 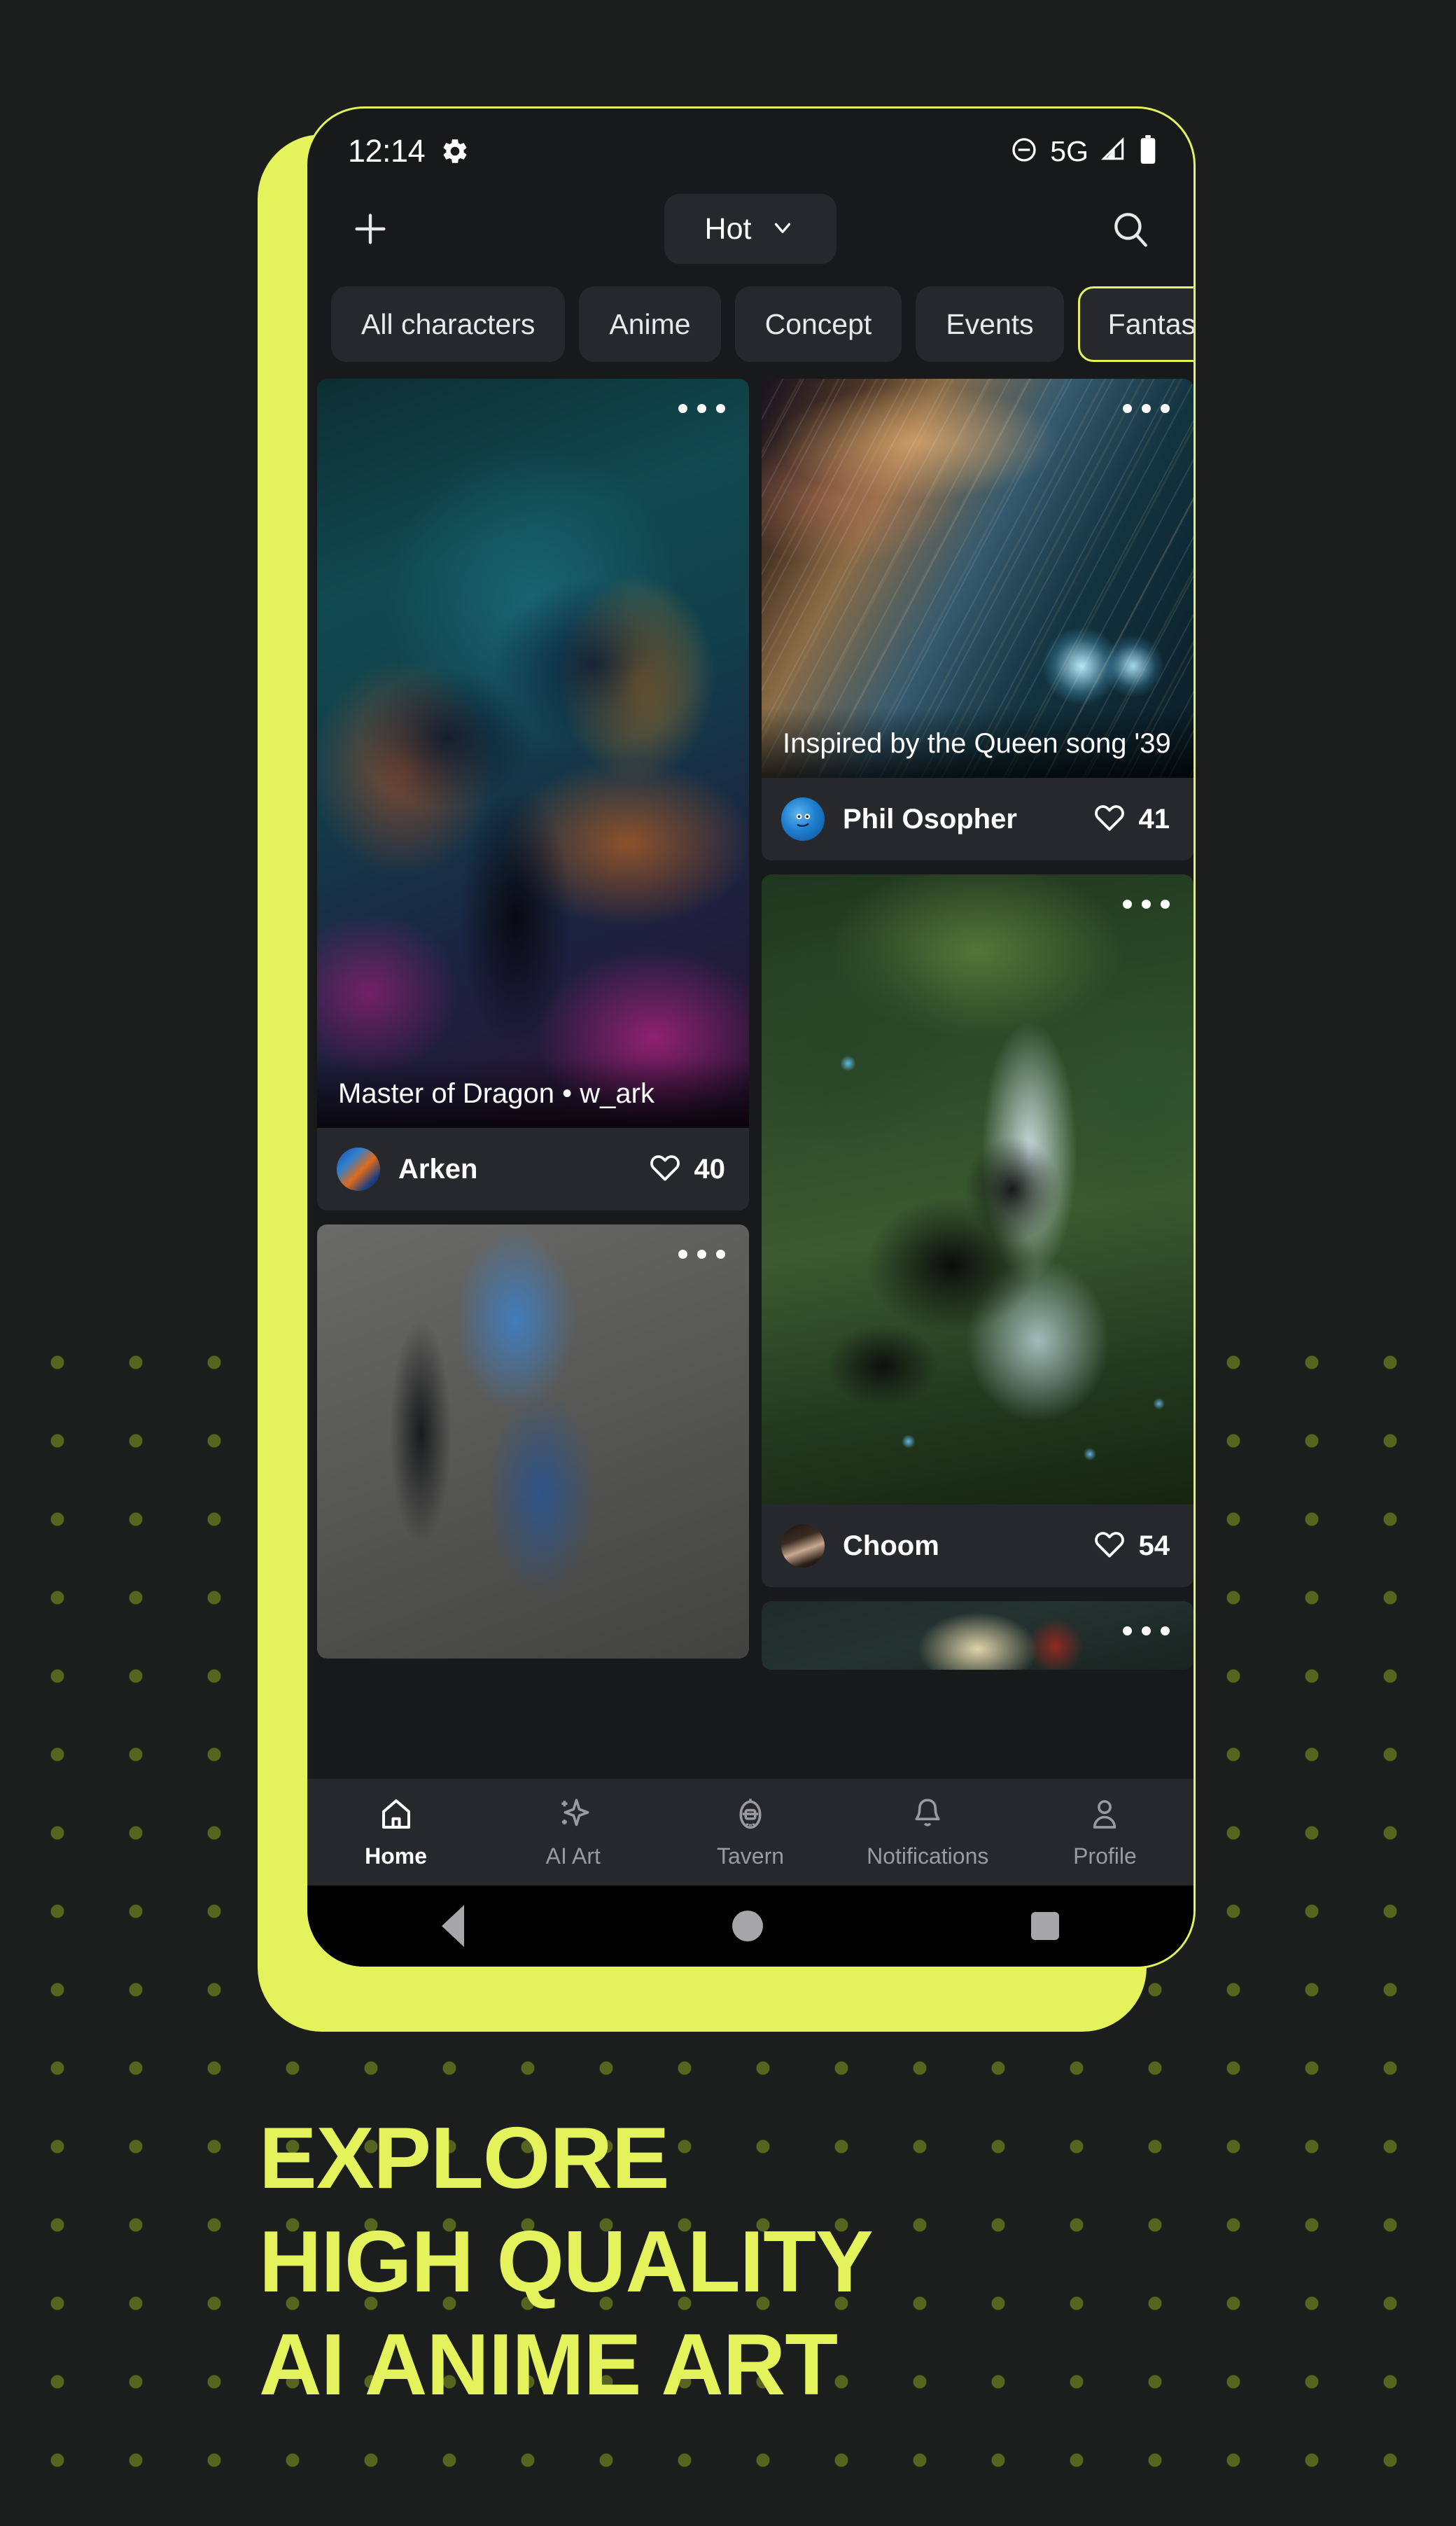 I want to click on android-system-navigation, so click(x=750, y=1926).